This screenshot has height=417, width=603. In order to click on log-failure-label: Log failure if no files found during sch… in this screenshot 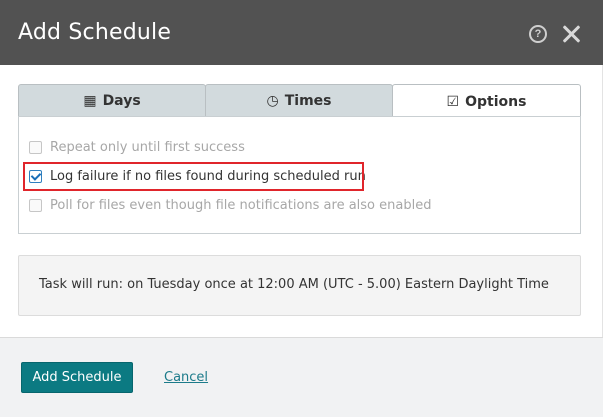, I will do `click(208, 176)`.